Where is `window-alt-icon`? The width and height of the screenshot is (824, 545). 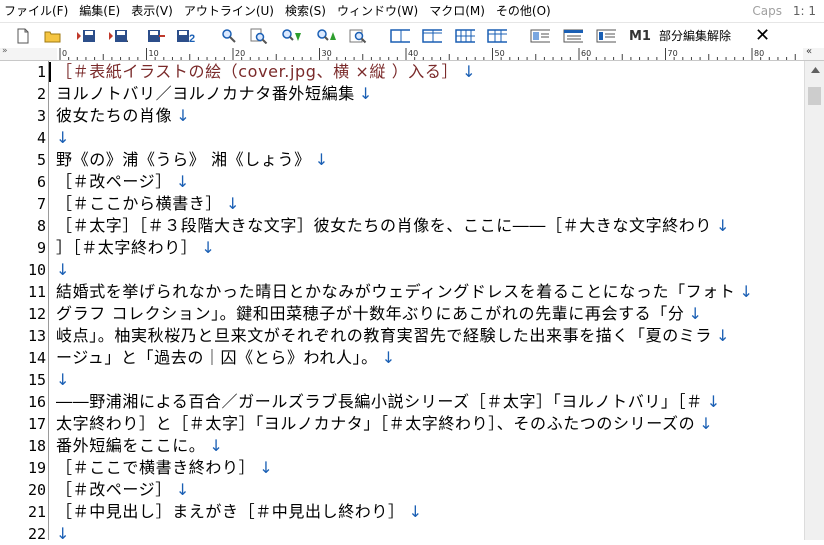 window-alt-icon is located at coordinates (573, 36).